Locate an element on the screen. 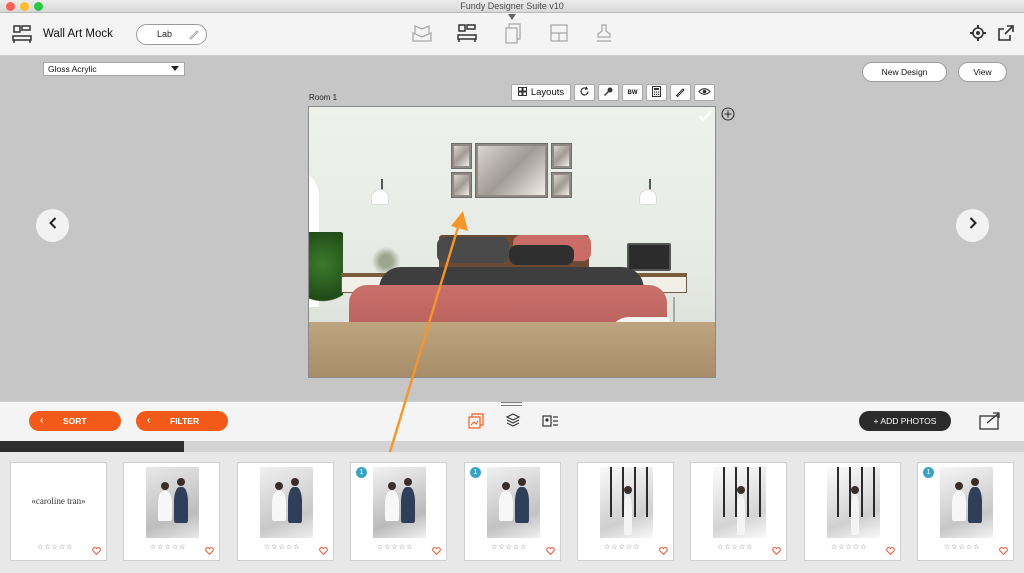 The width and height of the screenshot is (1024, 573). new-design-button: New Design is located at coordinates (904, 72).